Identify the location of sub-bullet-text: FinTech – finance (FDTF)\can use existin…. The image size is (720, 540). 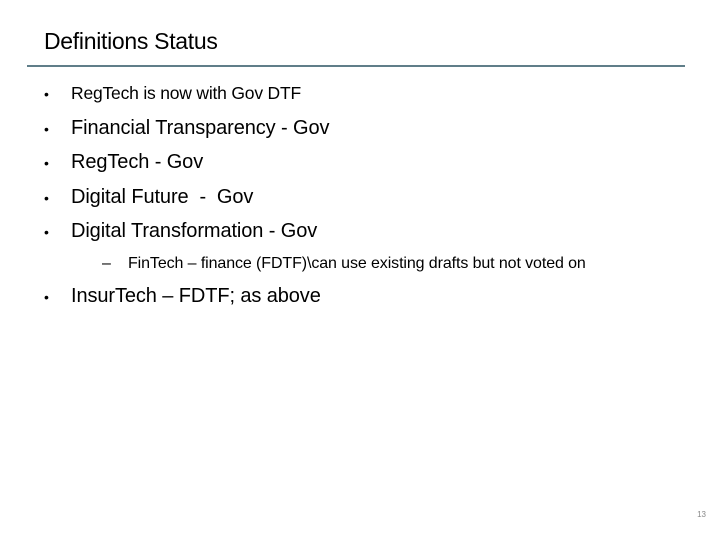
(357, 263).